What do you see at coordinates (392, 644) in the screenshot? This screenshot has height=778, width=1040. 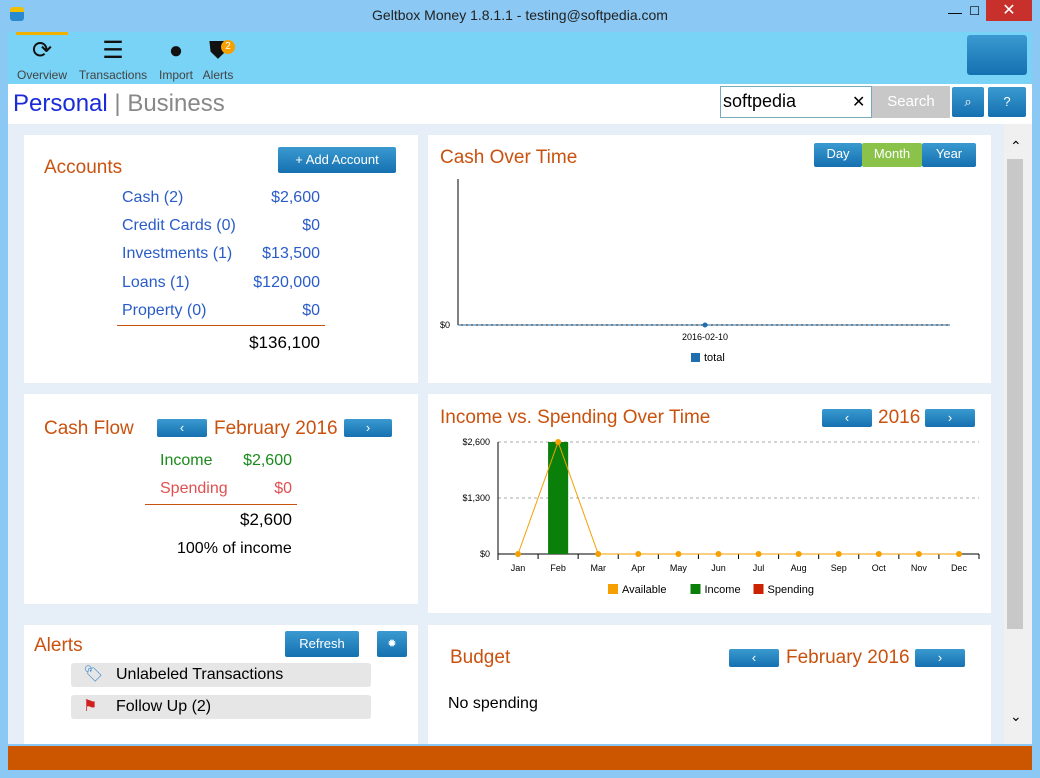 I see `gear-icon: ✹` at bounding box center [392, 644].